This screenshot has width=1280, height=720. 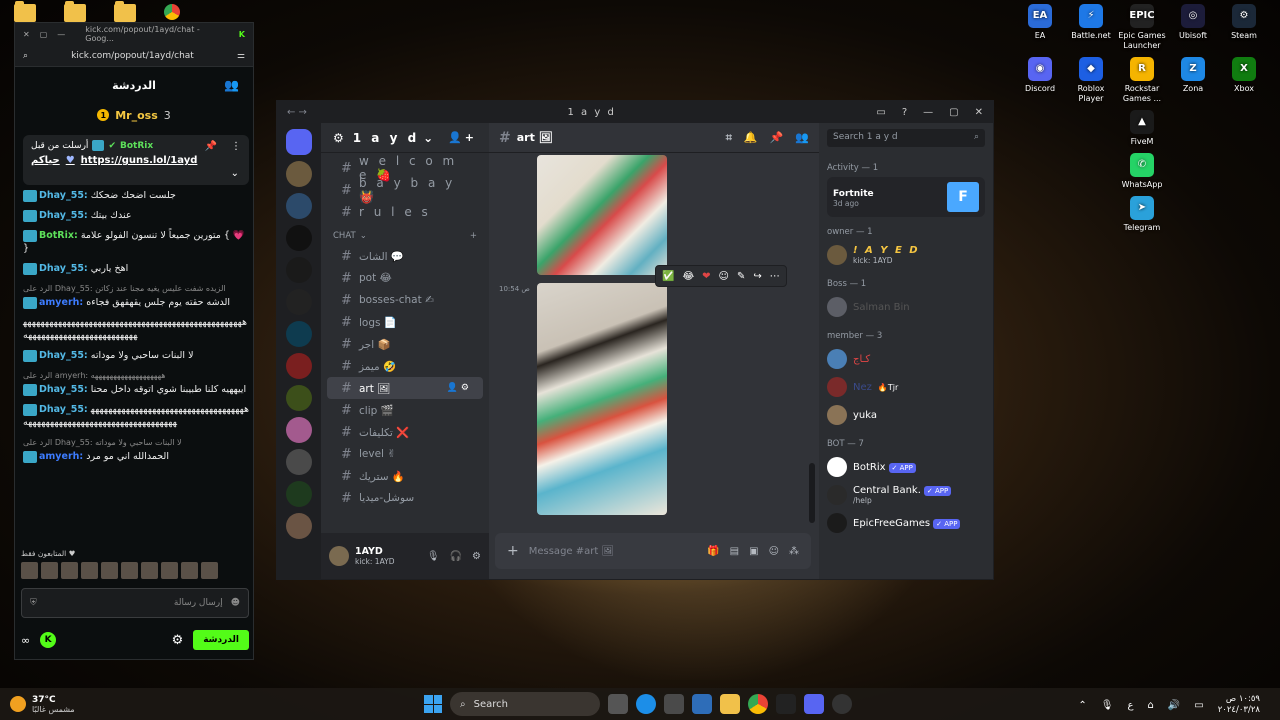 I want to click on channel-item: # تكليفات ❌, so click(x=405, y=432).